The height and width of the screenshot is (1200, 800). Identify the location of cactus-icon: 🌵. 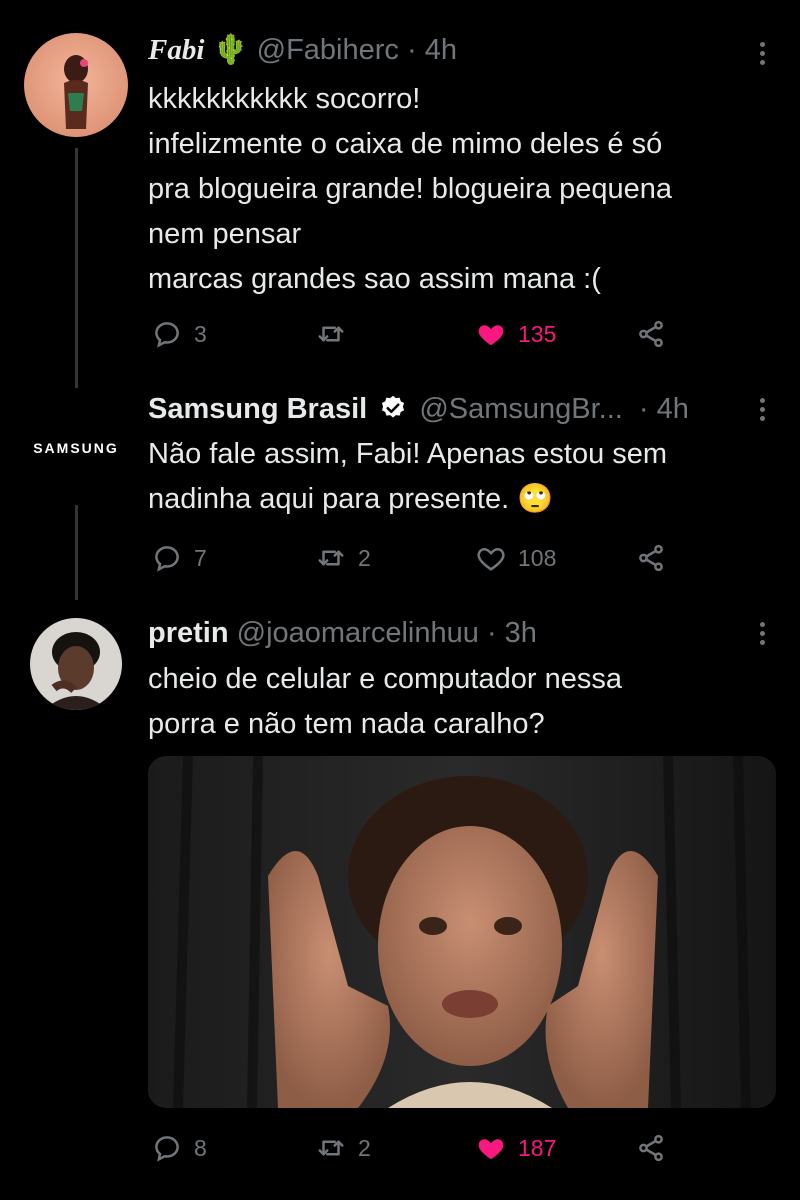
(230, 50).